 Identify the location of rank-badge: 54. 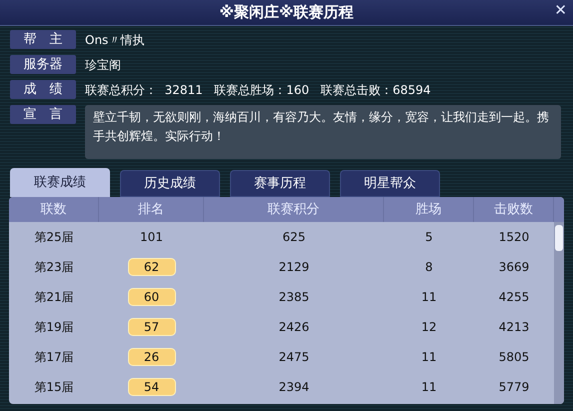
(152, 387).